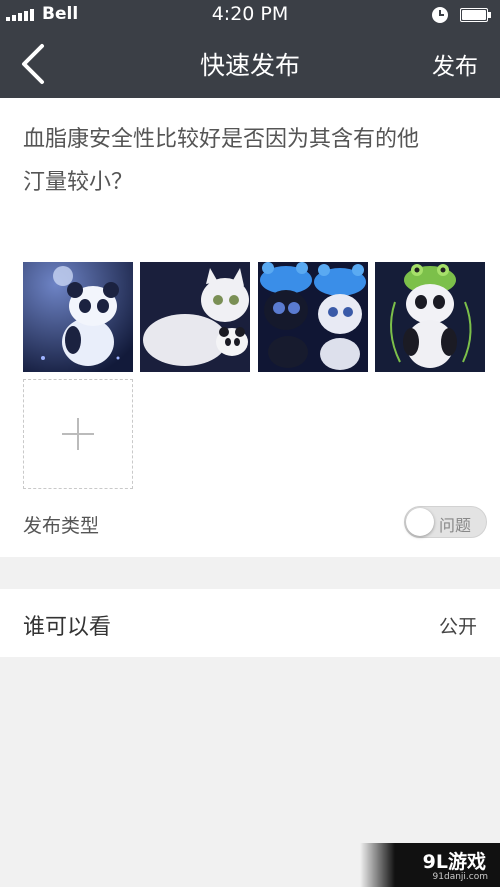 This screenshot has width=500, height=887. Describe the element at coordinates (253, 161) in the screenshot. I see `question-text-area: 血脂康安全性比较好是否因为其含有的他 汀量较小？` at that location.